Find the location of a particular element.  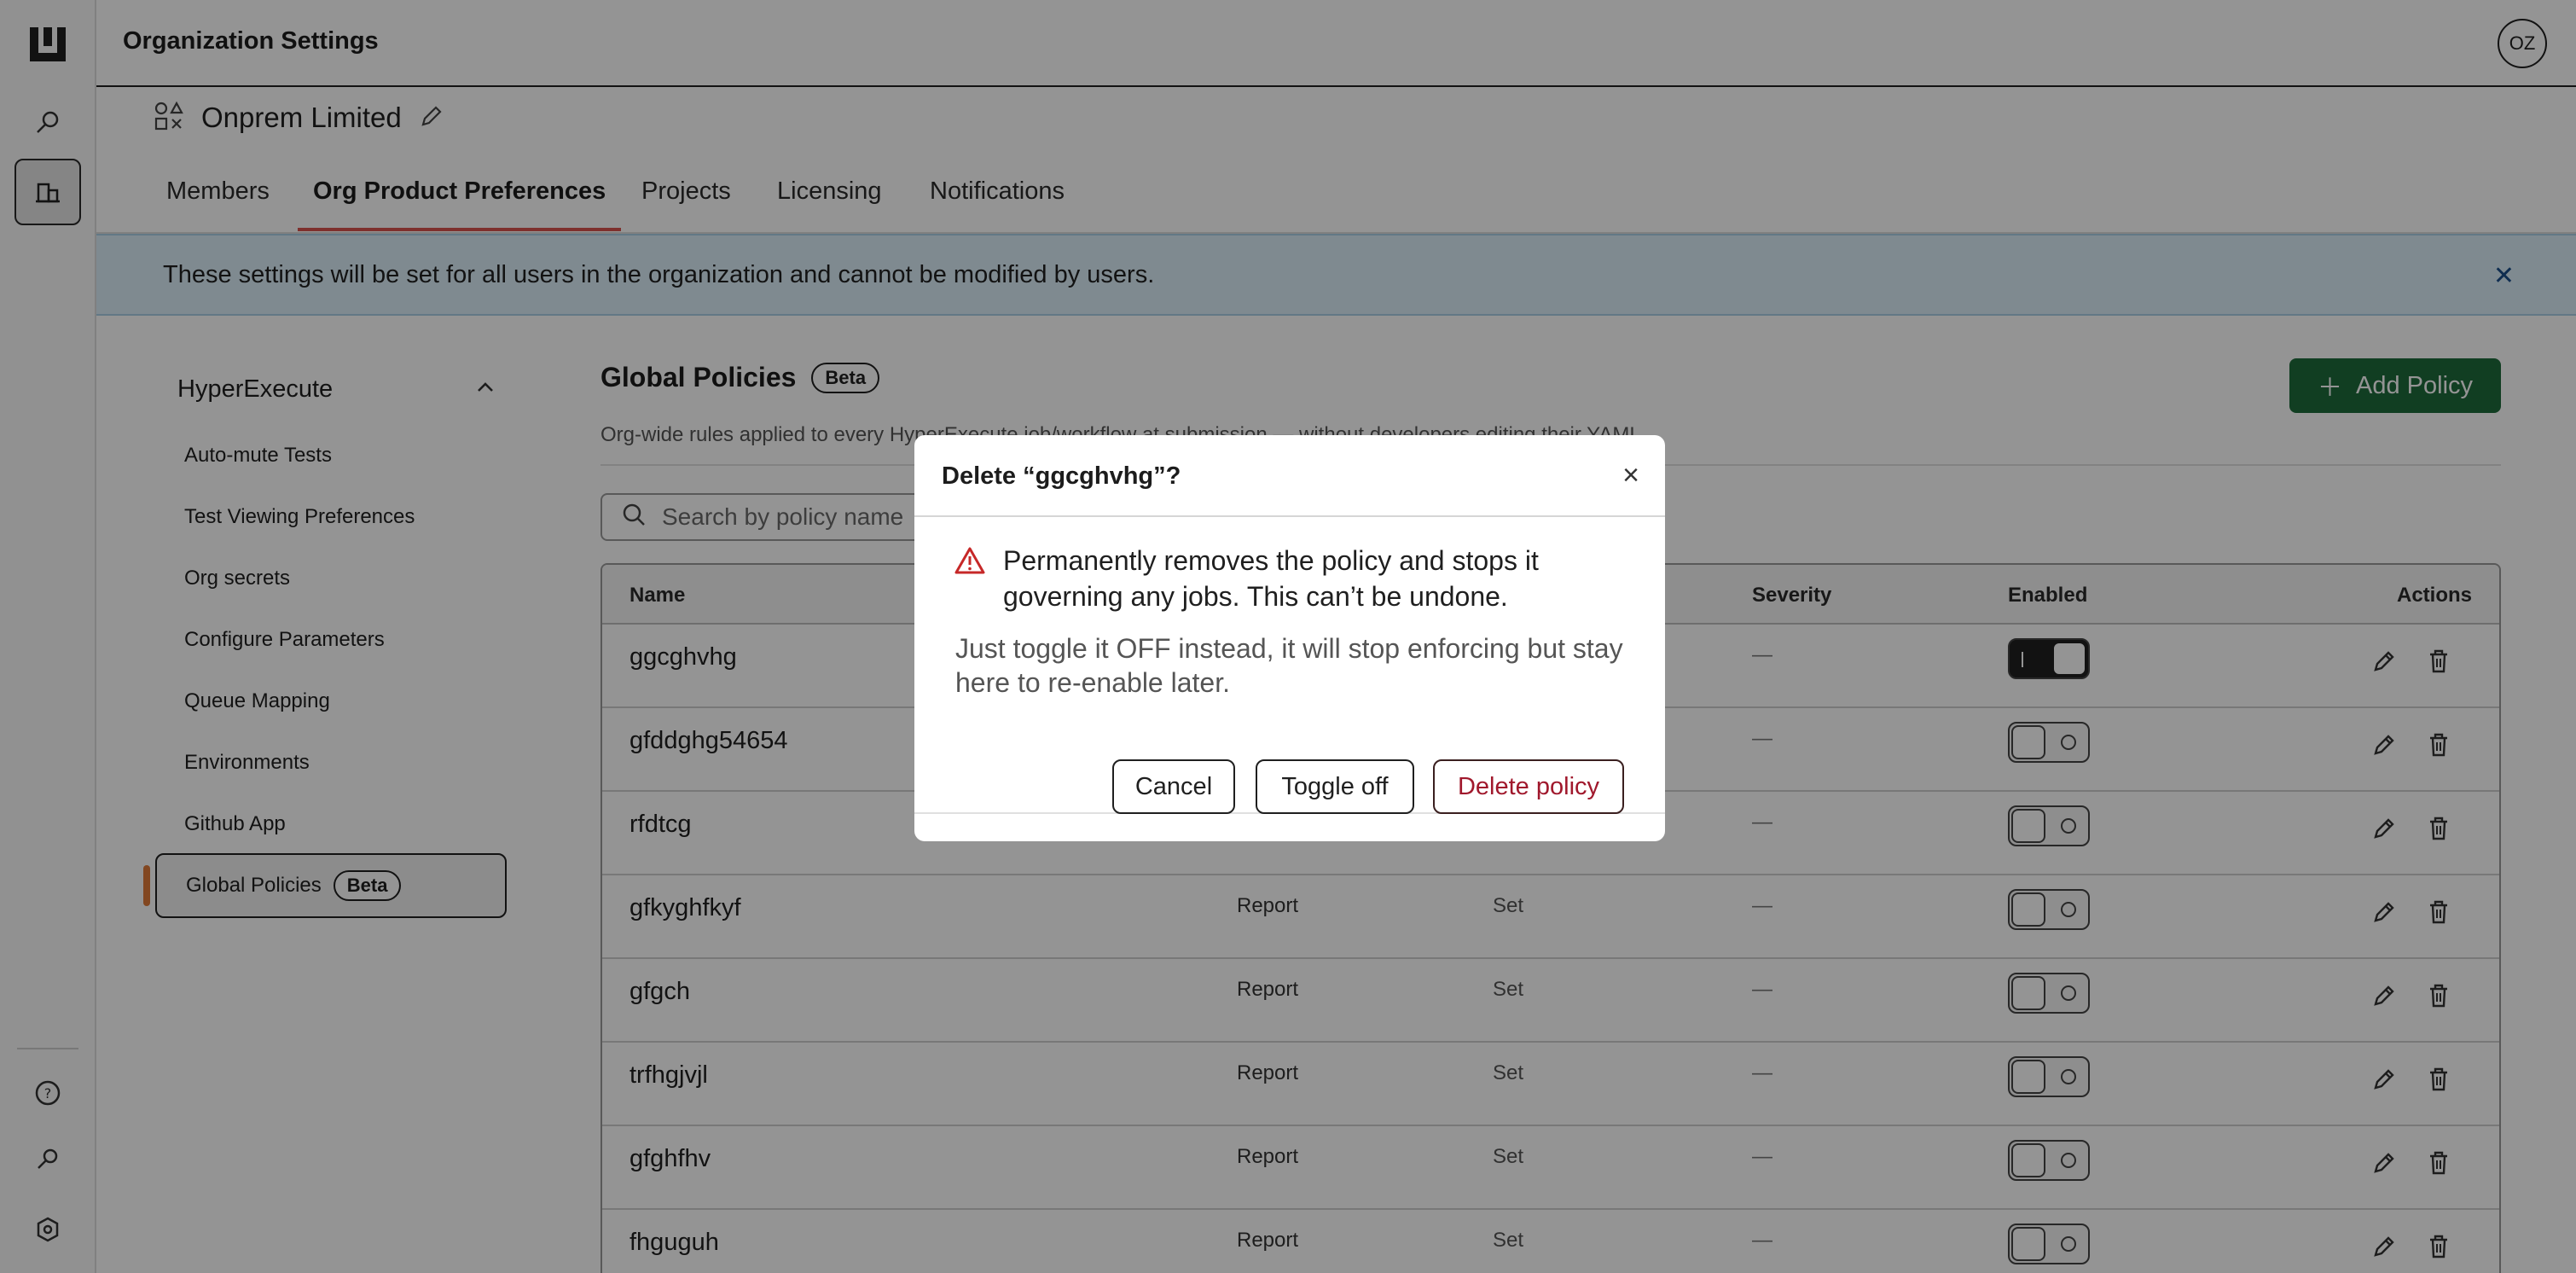

cancel-button: Cancel is located at coordinates (1173, 786).